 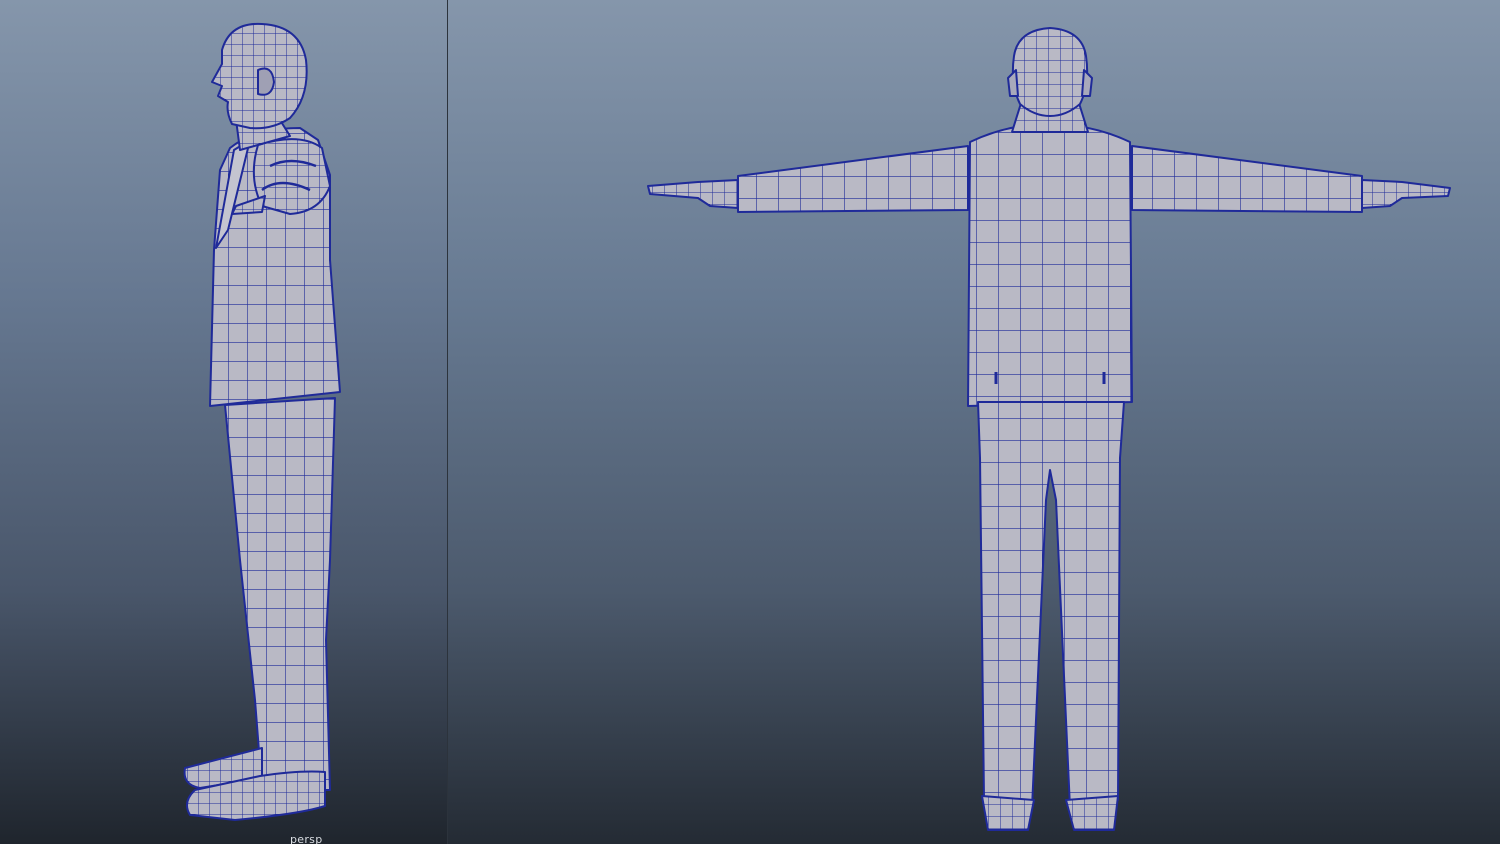 I want to click on ear-left, so click(x=1013, y=83).